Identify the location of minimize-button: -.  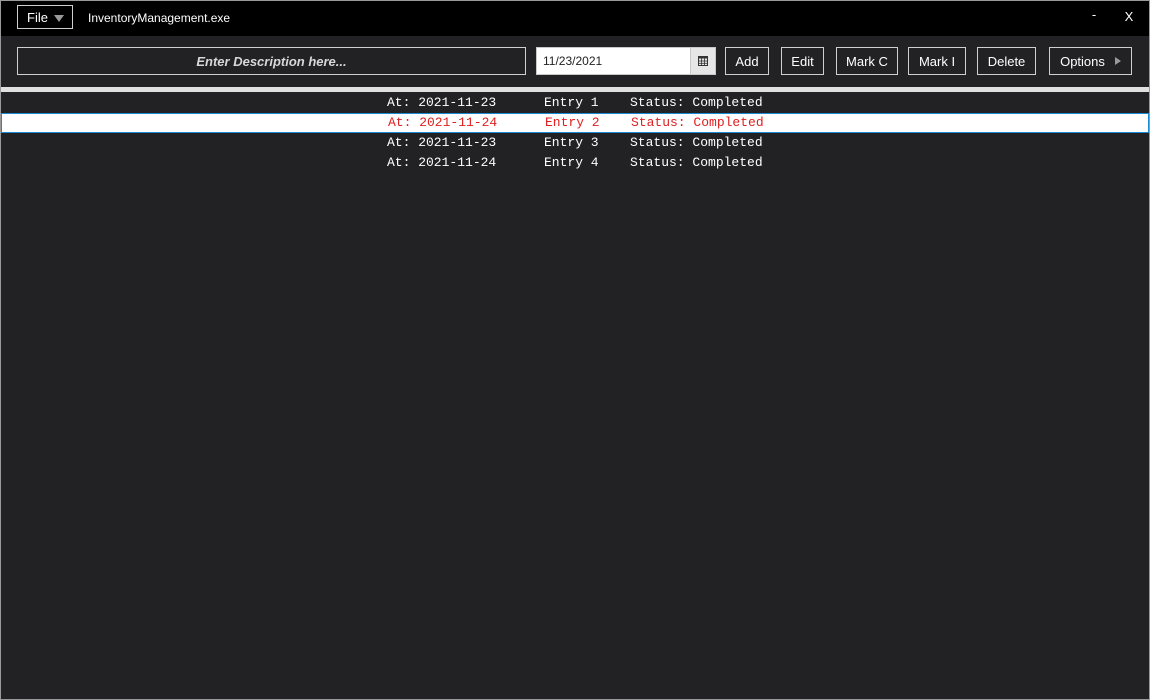
(1094, 16).